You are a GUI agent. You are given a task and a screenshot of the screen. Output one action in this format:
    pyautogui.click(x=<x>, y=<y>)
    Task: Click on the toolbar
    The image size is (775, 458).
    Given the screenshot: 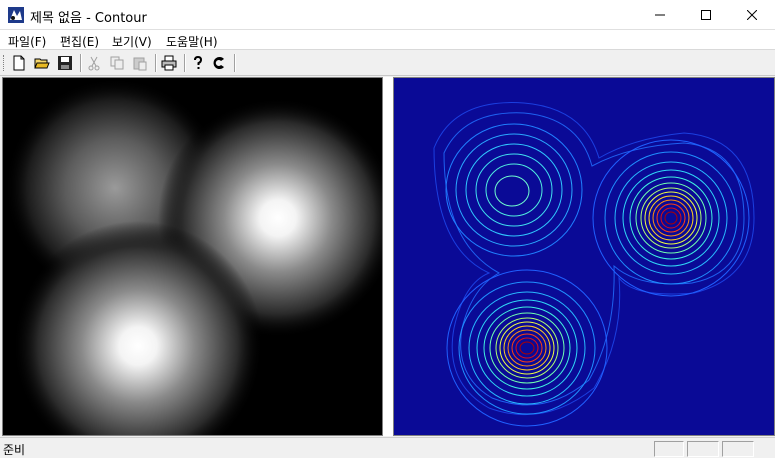 What is the action you would take?
    pyautogui.click(x=387, y=63)
    